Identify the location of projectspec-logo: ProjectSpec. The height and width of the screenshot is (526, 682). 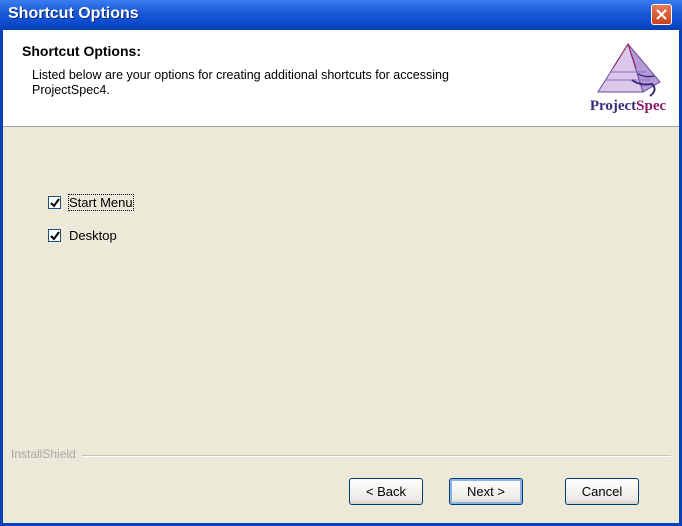
(628, 79).